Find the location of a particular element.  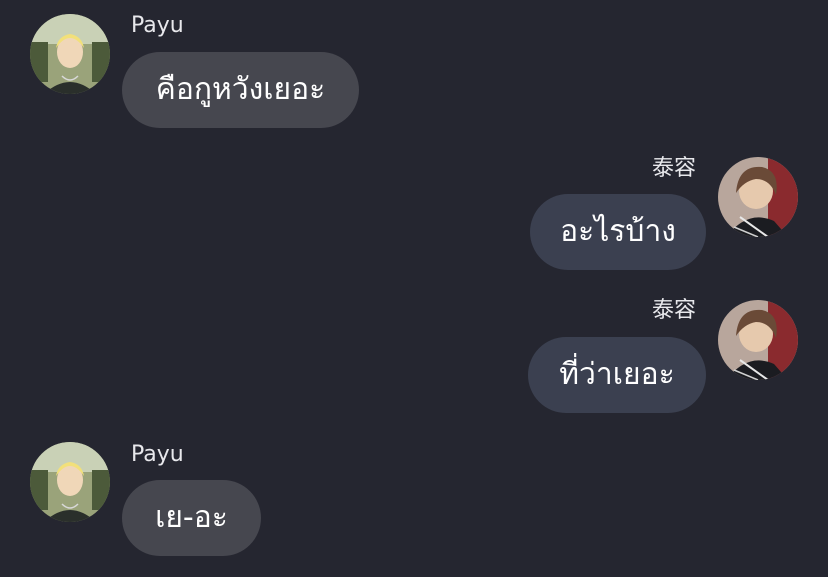

message-bubble: ที่ว่าเยอะ is located at coordinates (617, 375).